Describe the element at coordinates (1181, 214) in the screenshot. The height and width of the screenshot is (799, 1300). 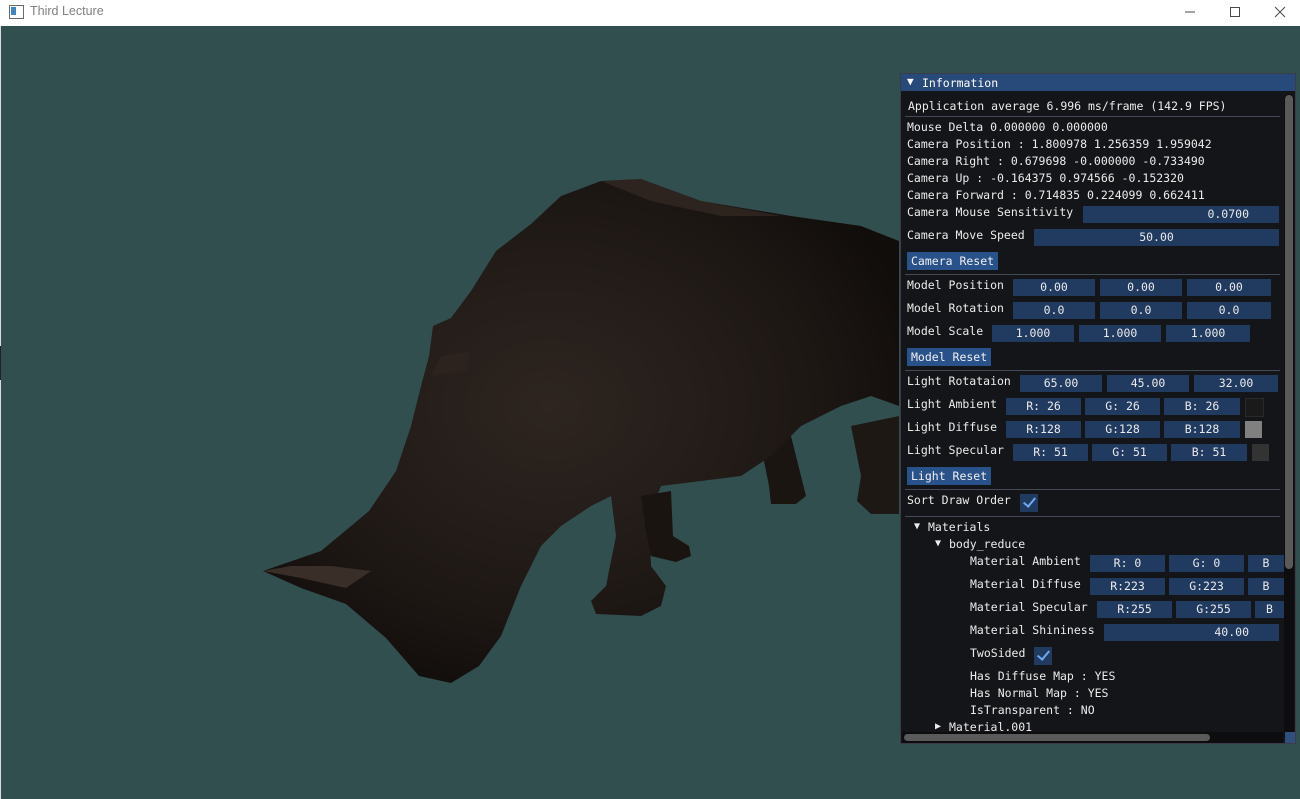
I see `mouse-sensitivity-input: 0.0700` at that location.